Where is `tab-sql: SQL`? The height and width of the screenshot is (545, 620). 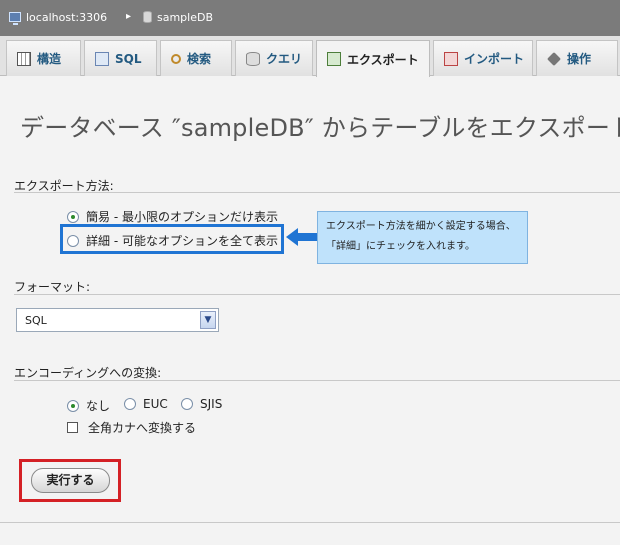 tab-sql: SQL is located at coordinates (120, 58).